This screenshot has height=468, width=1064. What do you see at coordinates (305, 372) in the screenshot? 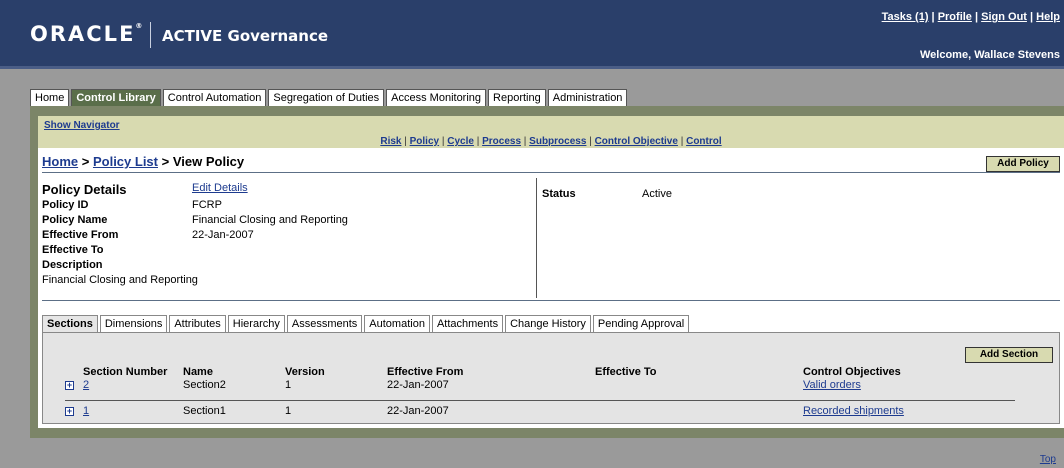
I see `col-version: Version` at bounding box center [305, 372].